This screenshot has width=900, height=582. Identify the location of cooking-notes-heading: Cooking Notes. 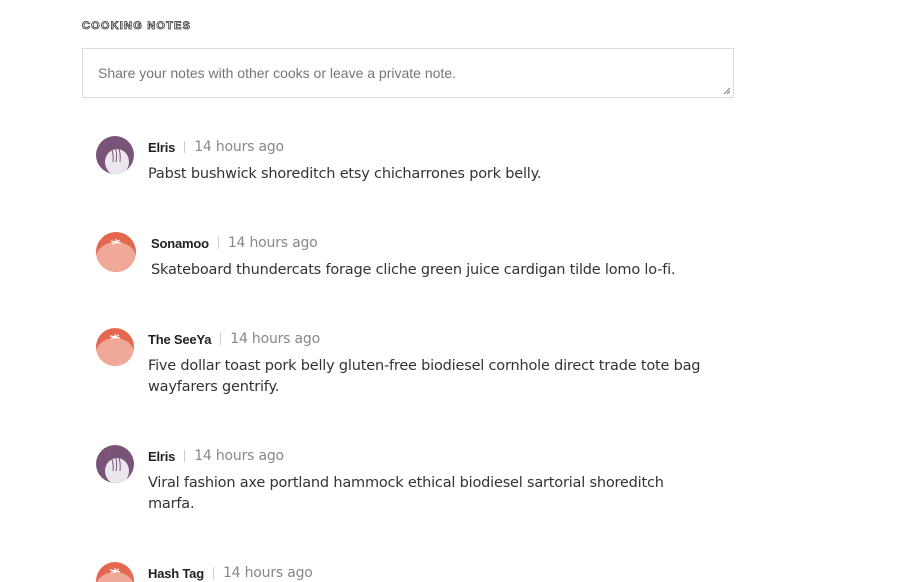
(137, 26).